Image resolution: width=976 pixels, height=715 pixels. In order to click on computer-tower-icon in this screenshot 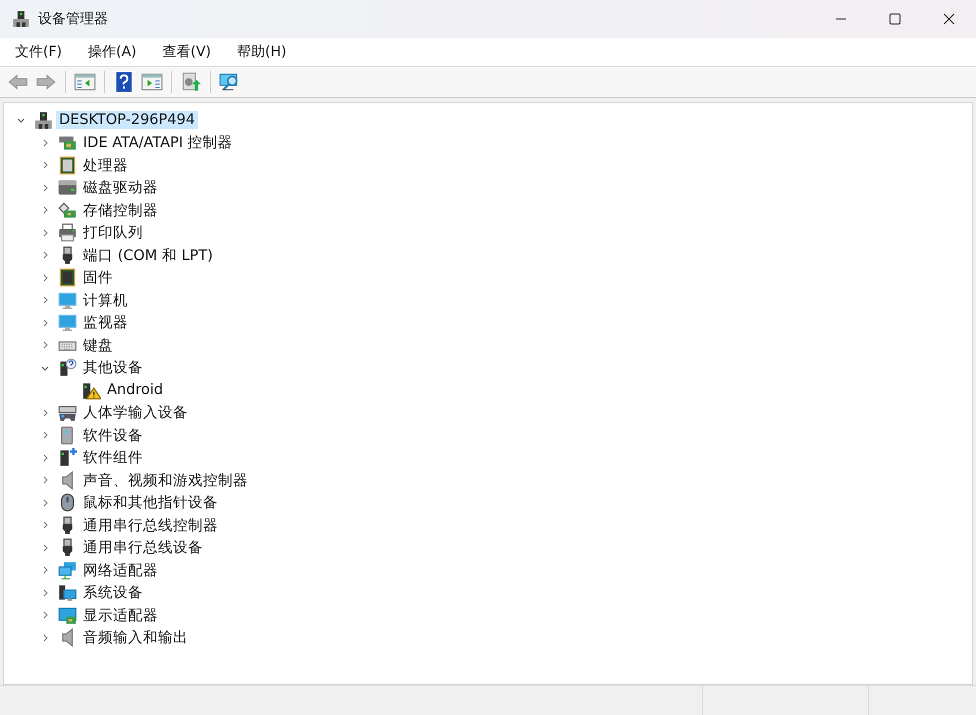, I will do `click(43, 120)`.